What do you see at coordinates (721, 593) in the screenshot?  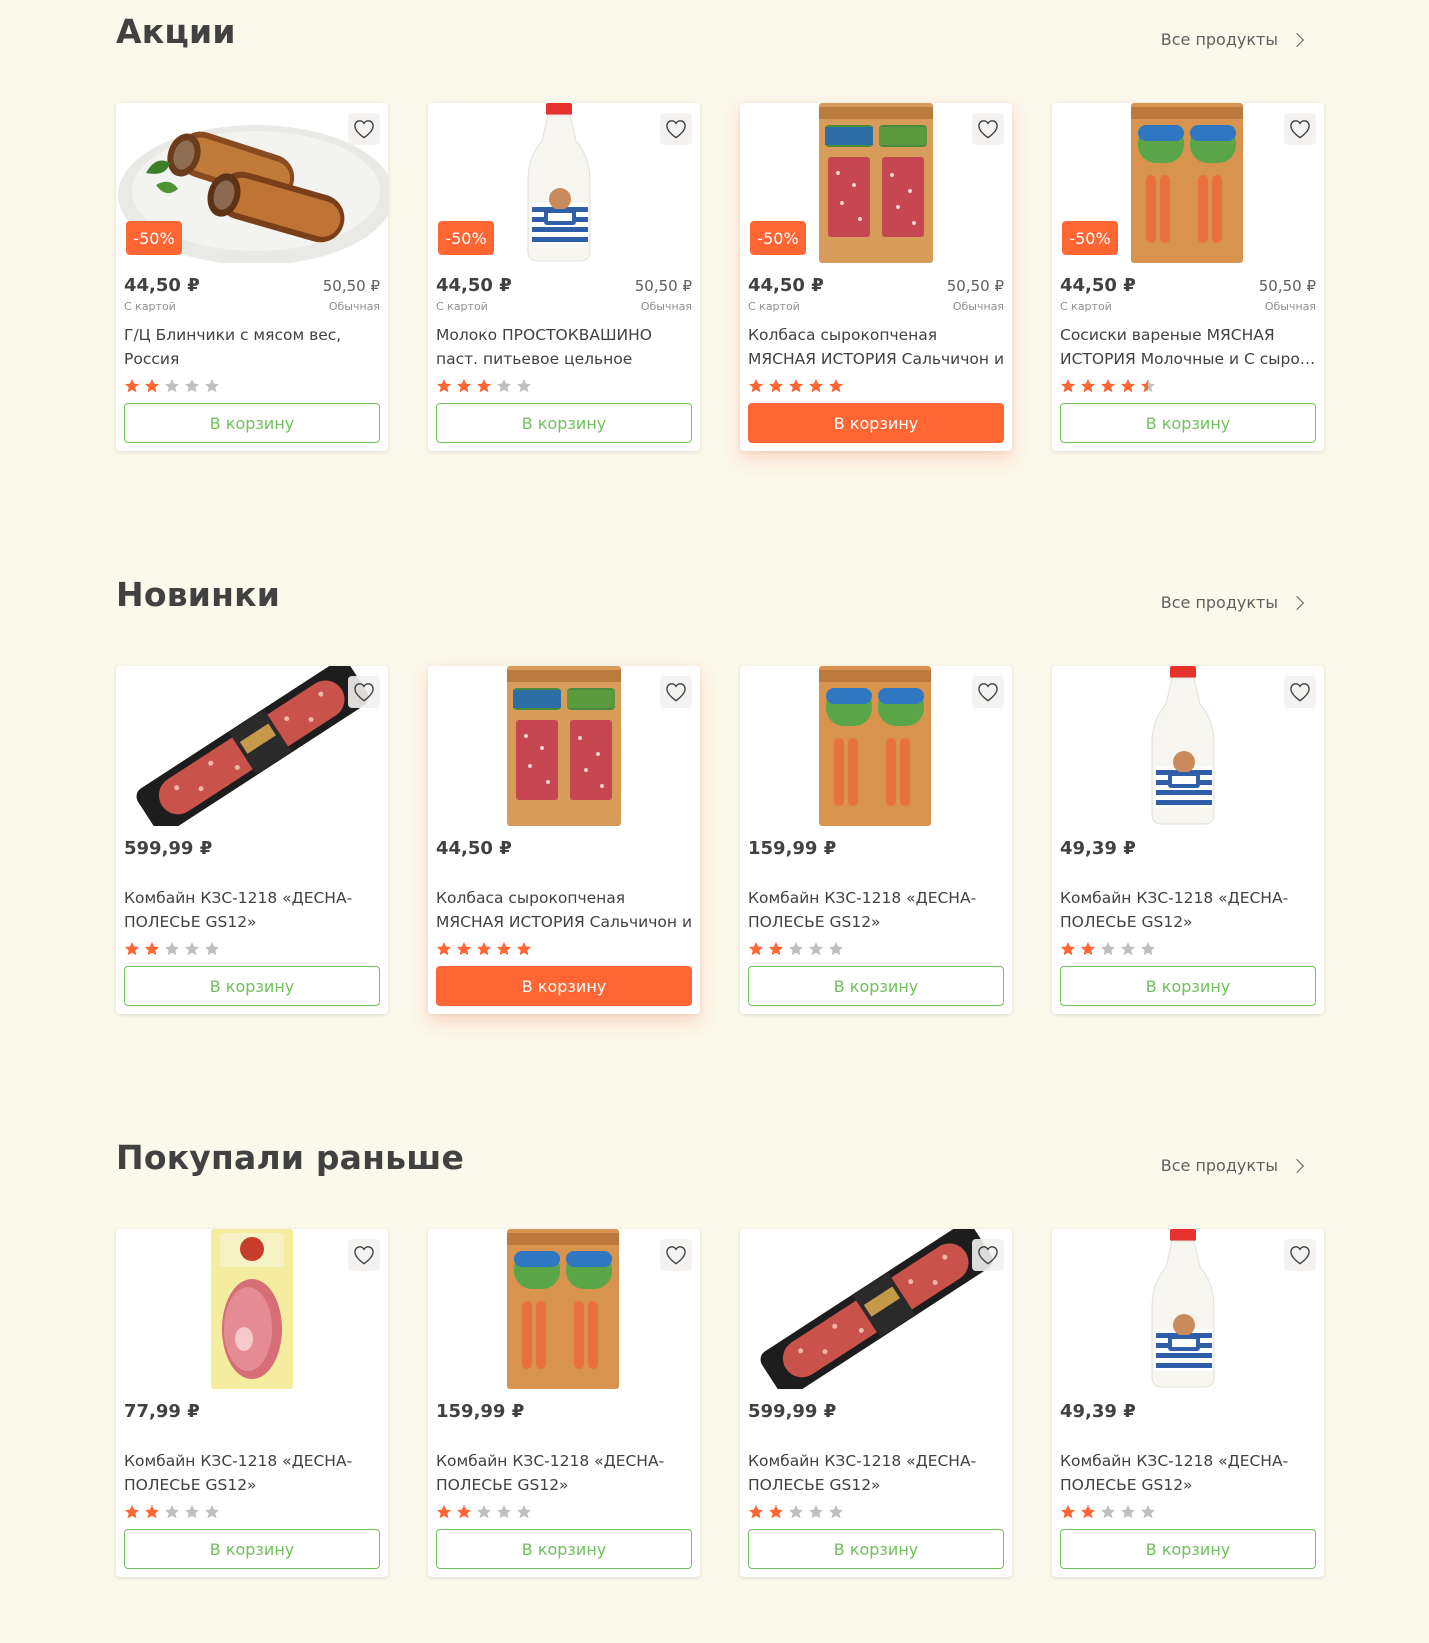 I see `section-header: Новинки Все продукты` at bounding box center [721, 593].